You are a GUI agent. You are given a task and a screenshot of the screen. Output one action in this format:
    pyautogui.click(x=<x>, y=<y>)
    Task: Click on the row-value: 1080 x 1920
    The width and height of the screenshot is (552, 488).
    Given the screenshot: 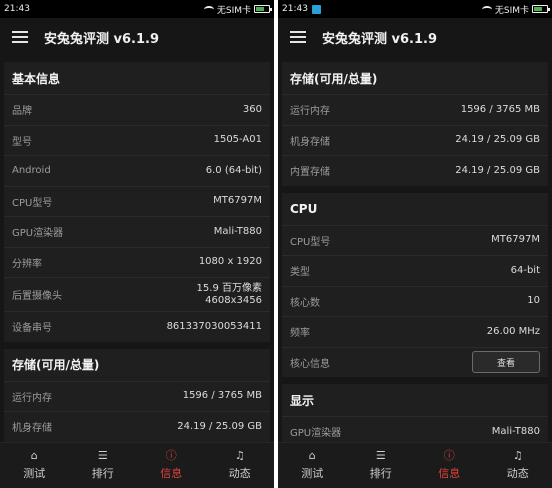 What is the action you would take?
    pyautogui.click(x=230, y=262)
    